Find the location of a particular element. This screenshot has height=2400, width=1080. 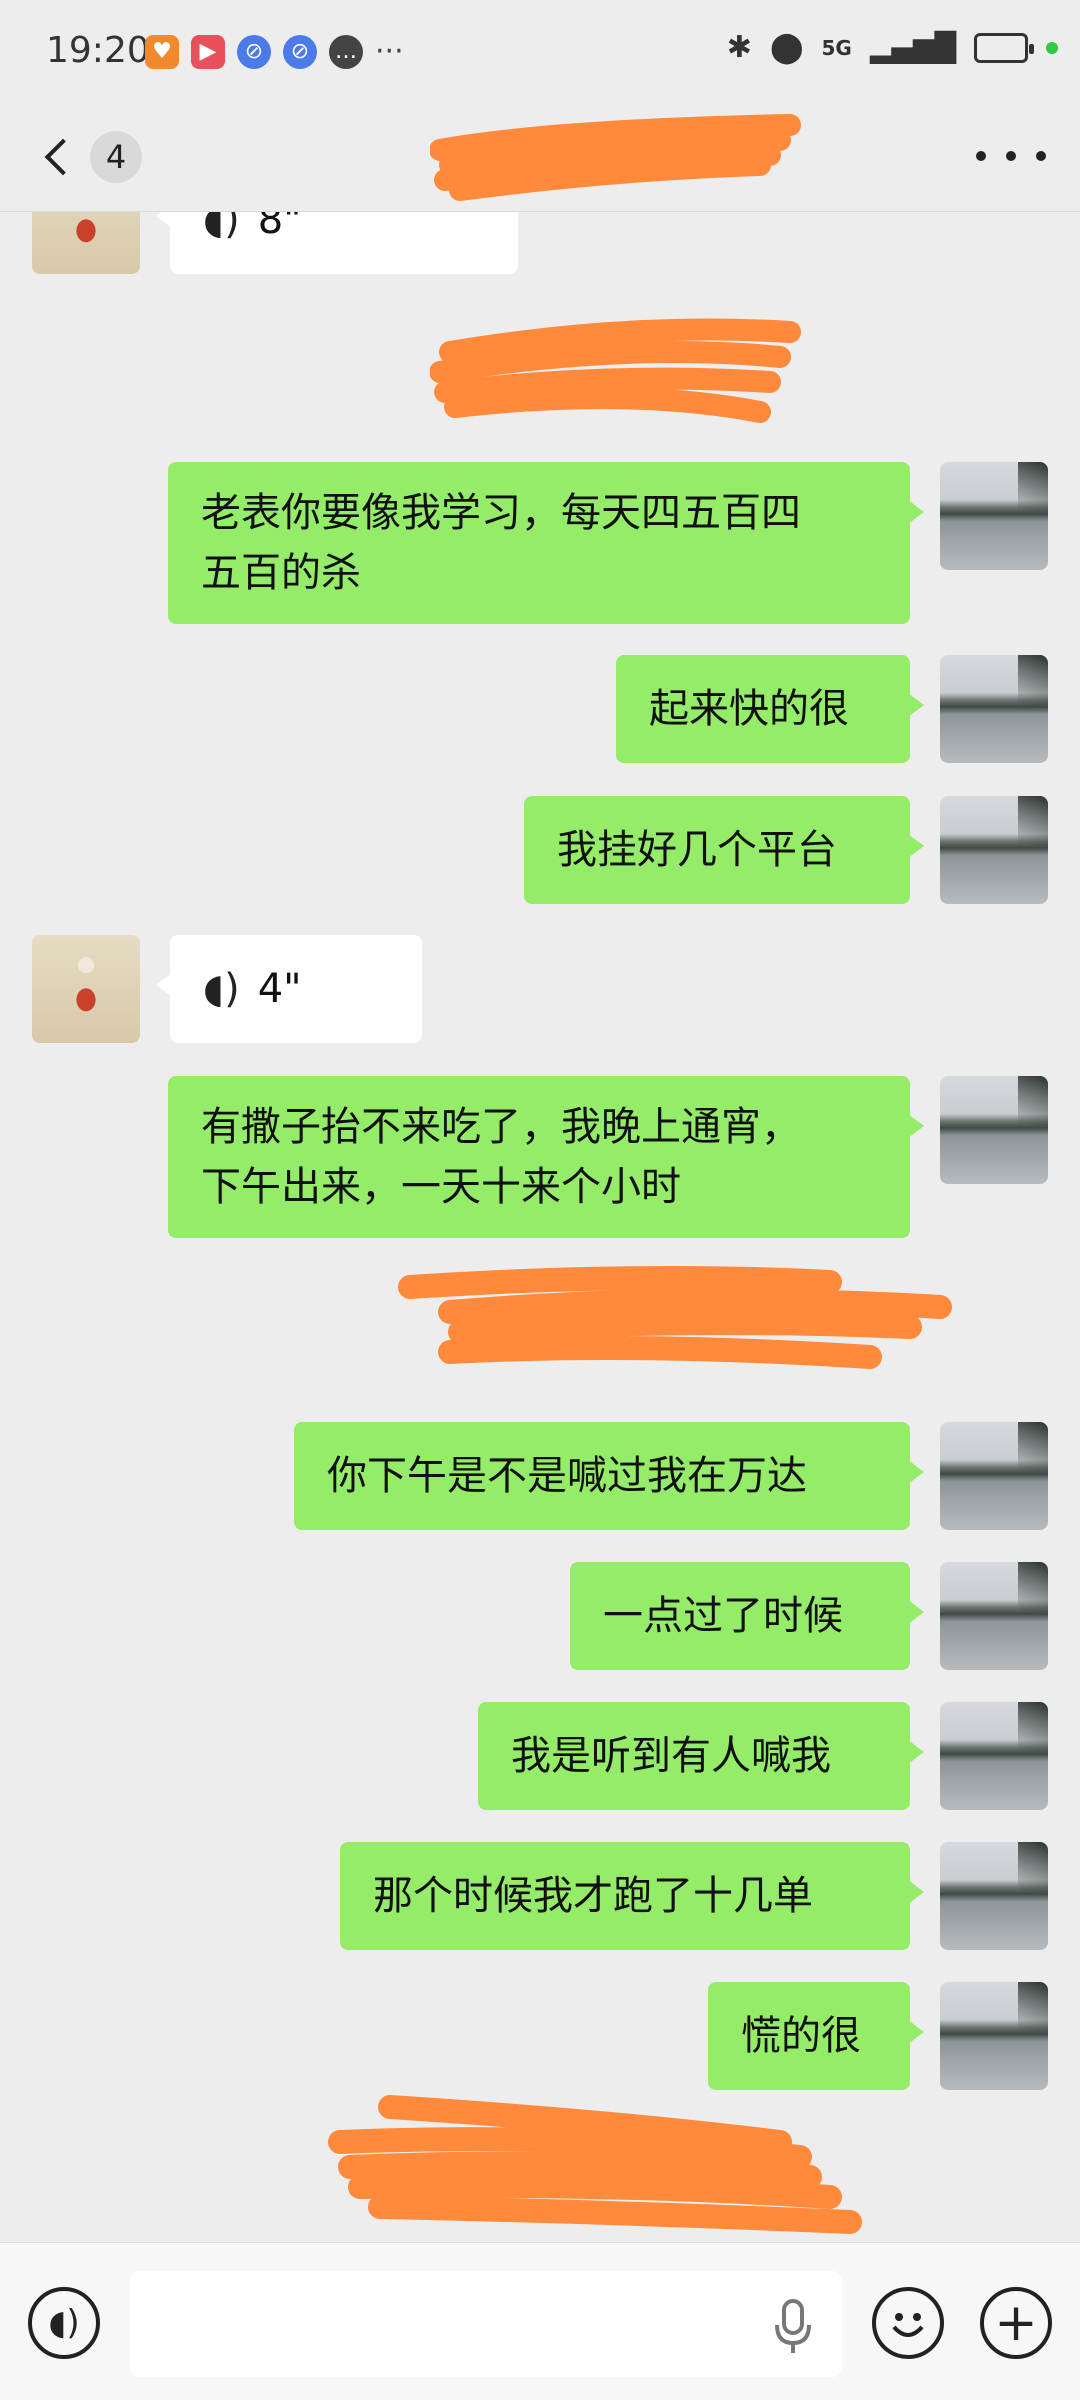

outgoing-message-bubble: 起来快的很 is located at coordinates (770, 709).